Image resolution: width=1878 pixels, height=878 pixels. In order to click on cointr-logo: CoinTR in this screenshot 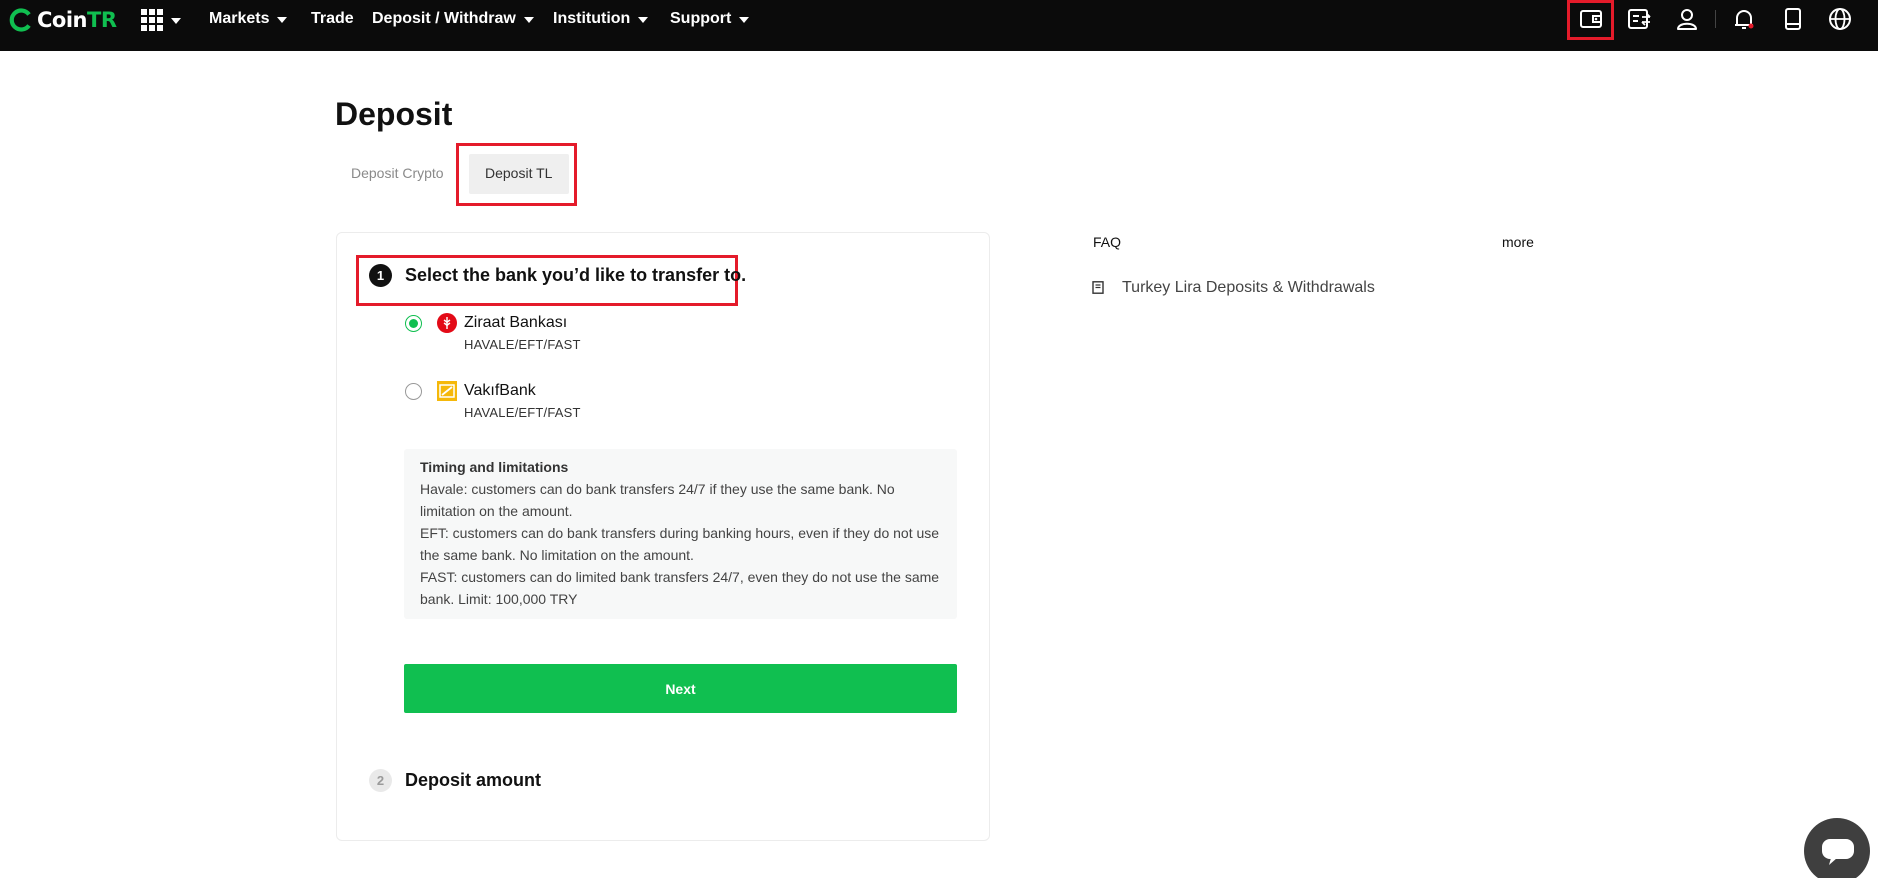, I will do `click(63, 20)`.